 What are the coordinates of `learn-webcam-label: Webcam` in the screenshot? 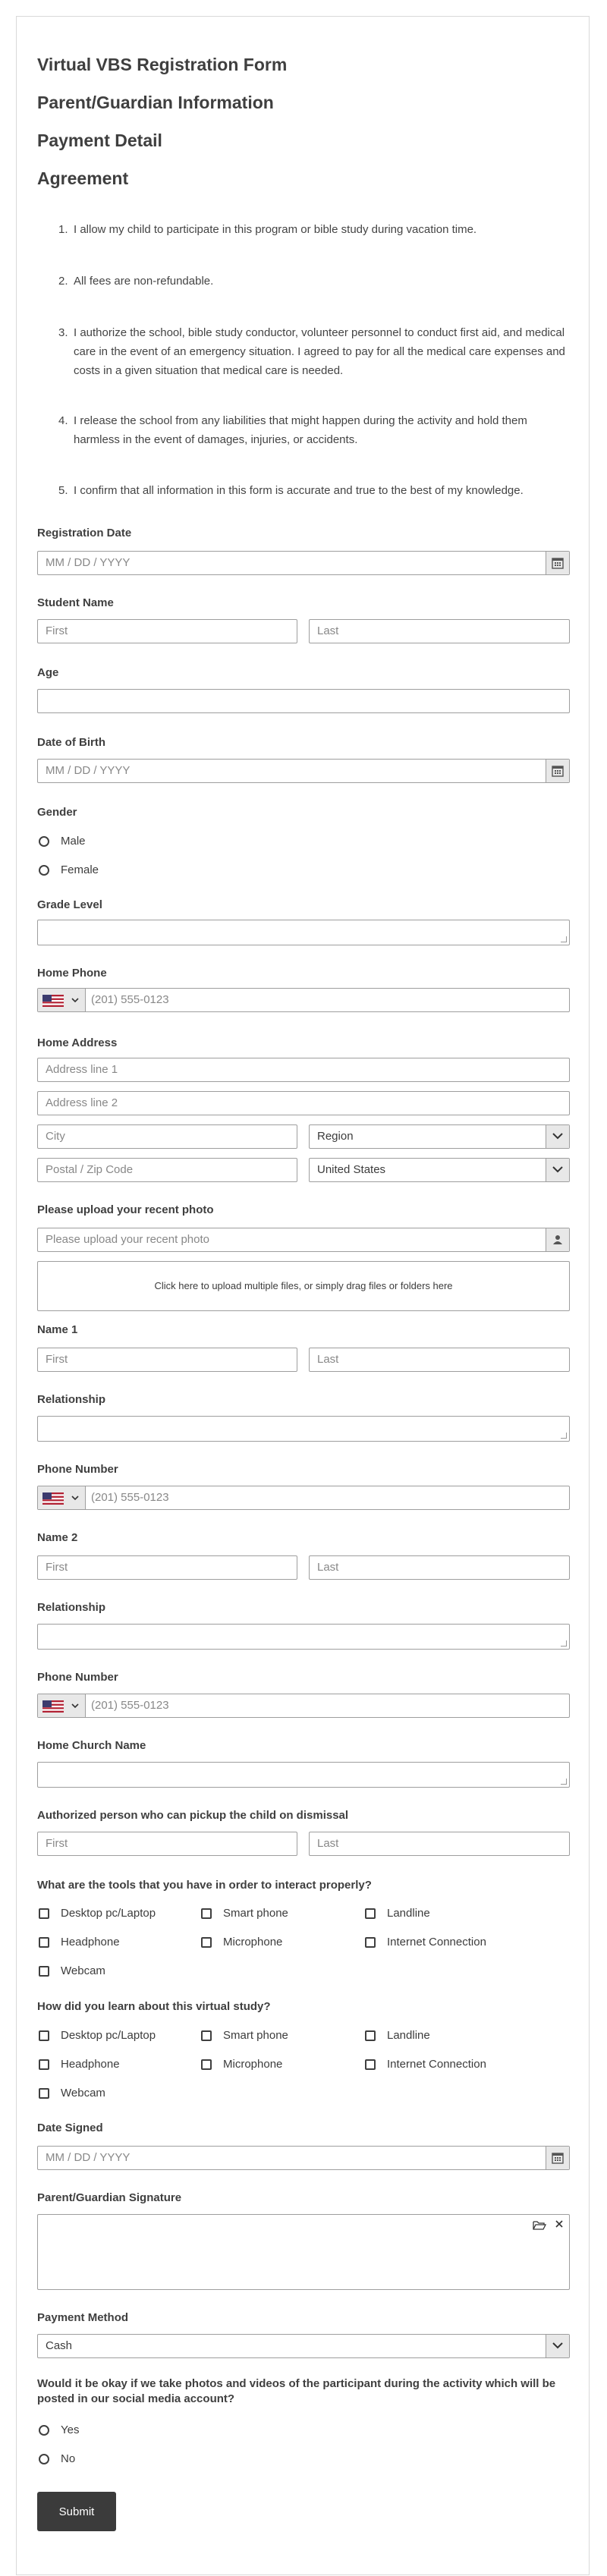 It's located at (83, 2093).